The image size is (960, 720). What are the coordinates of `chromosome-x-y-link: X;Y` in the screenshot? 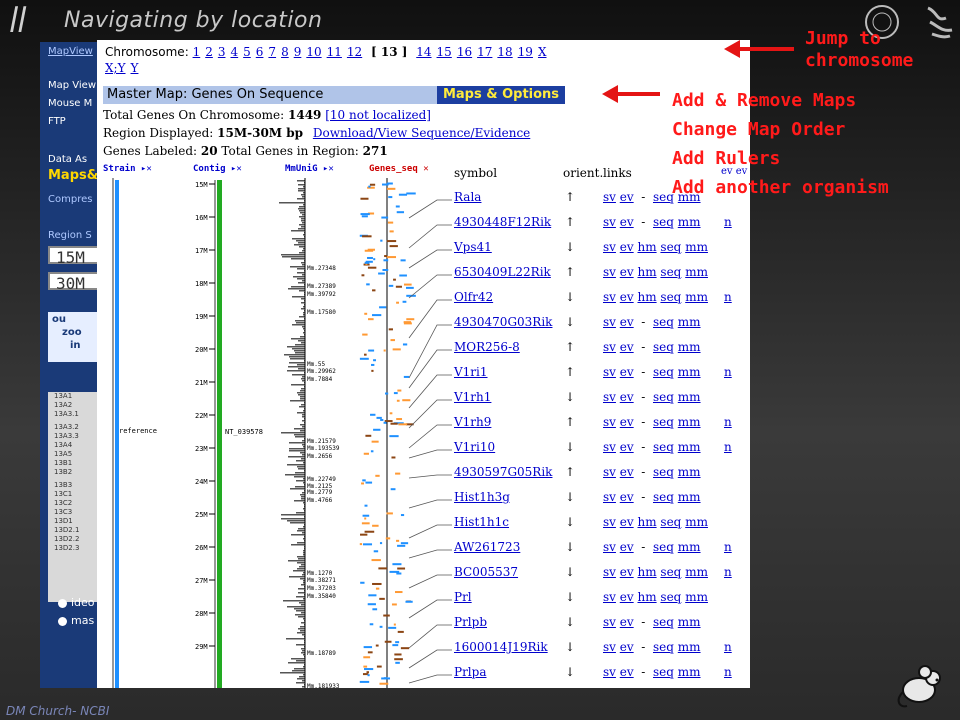 It's located at (115, 68).